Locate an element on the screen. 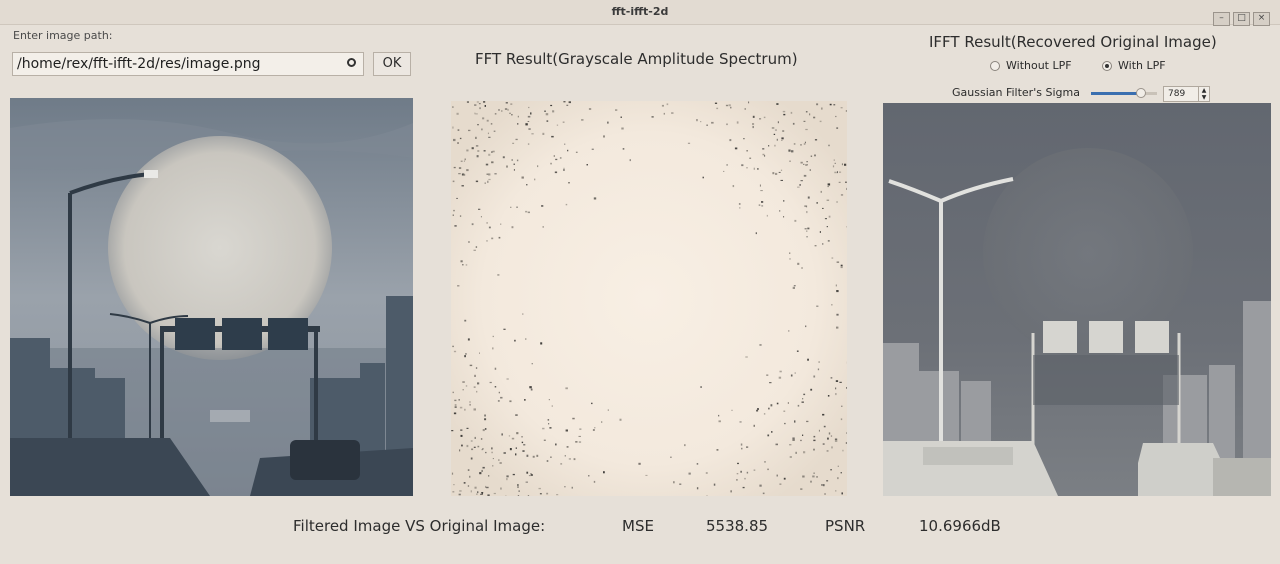  sigma-spinbox: 789 ▲ ▼ is located at coordinates (1186, 94).